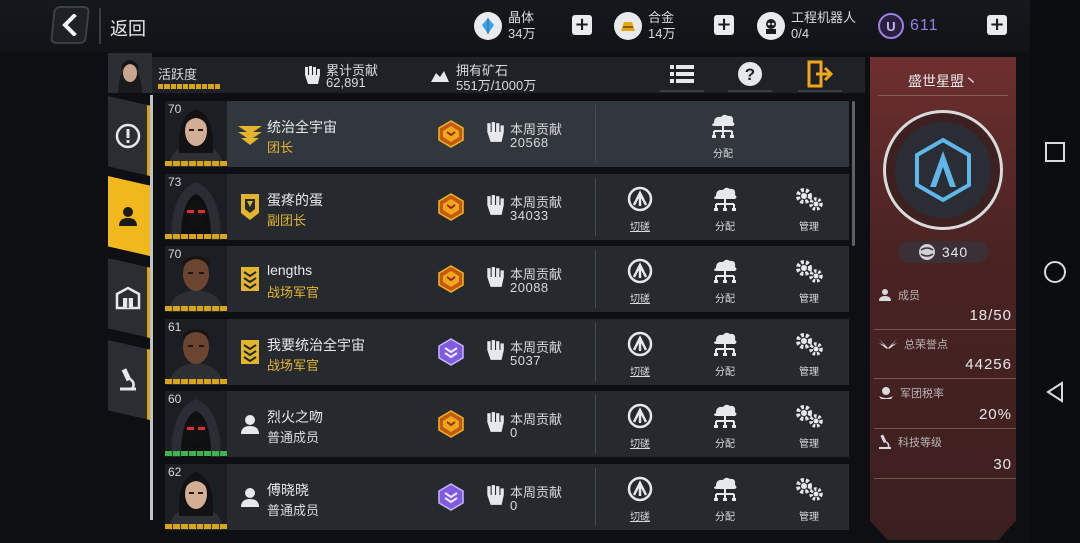 The height and width of the screenshot is (543, 1080). Describe the element at coordinates (507, 134) in the screenshot. I see `member-row: 70 统治全宇宙 团长 本周贡献 20568 分配` at that location.